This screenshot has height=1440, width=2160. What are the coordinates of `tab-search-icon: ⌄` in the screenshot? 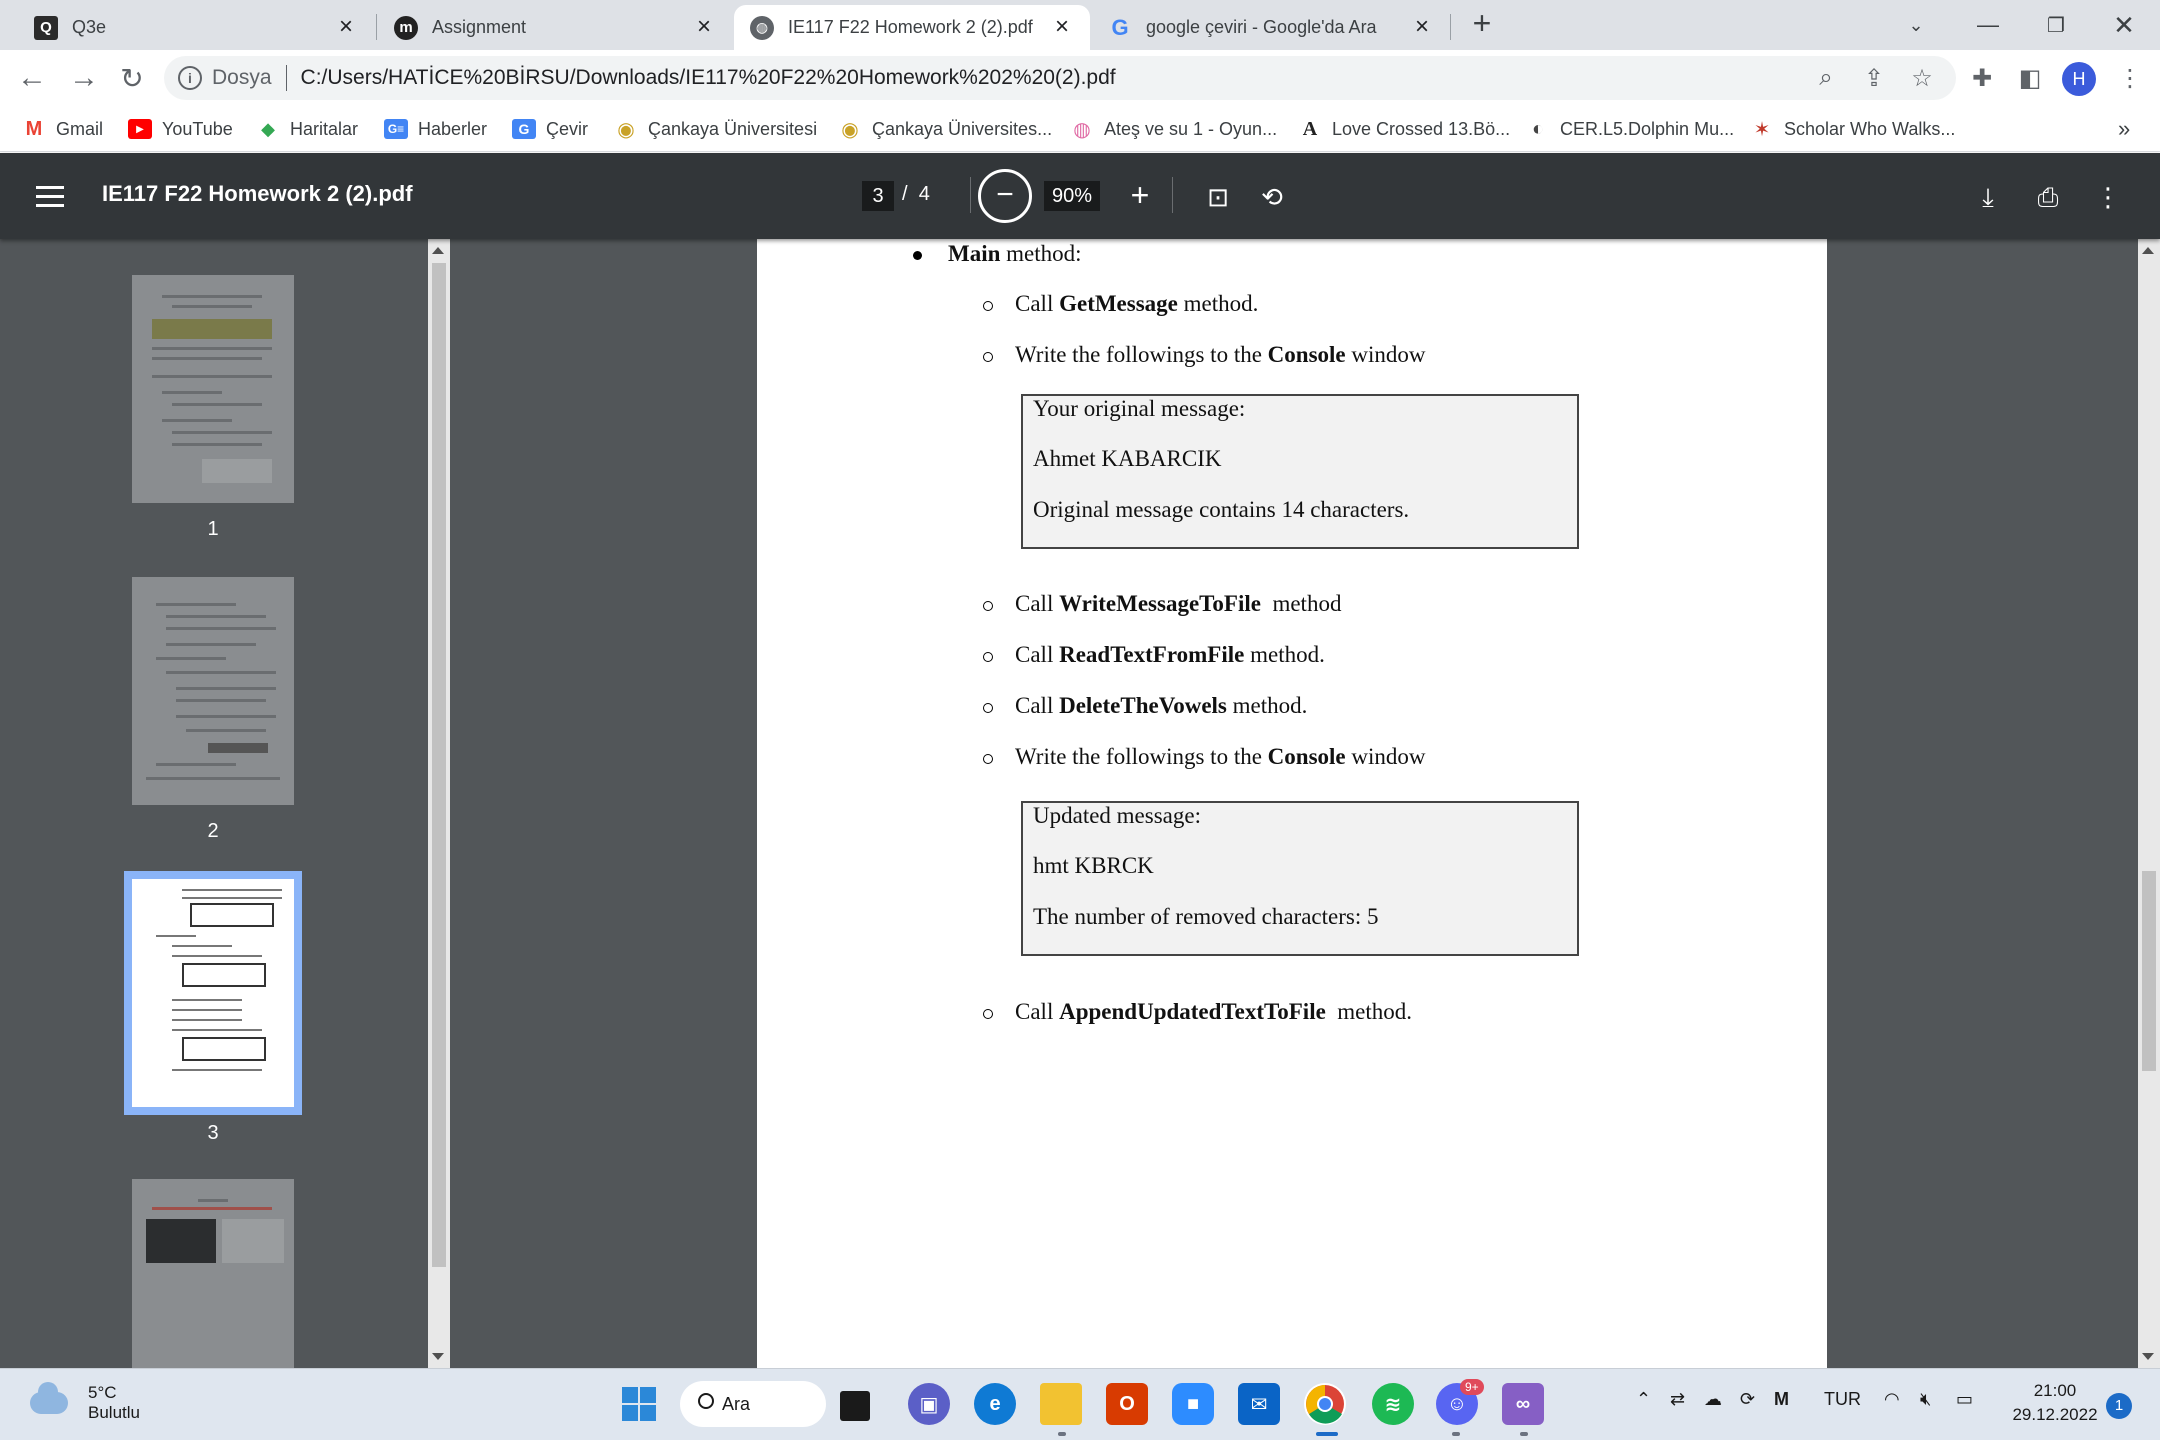 It's located at (1916, 25).